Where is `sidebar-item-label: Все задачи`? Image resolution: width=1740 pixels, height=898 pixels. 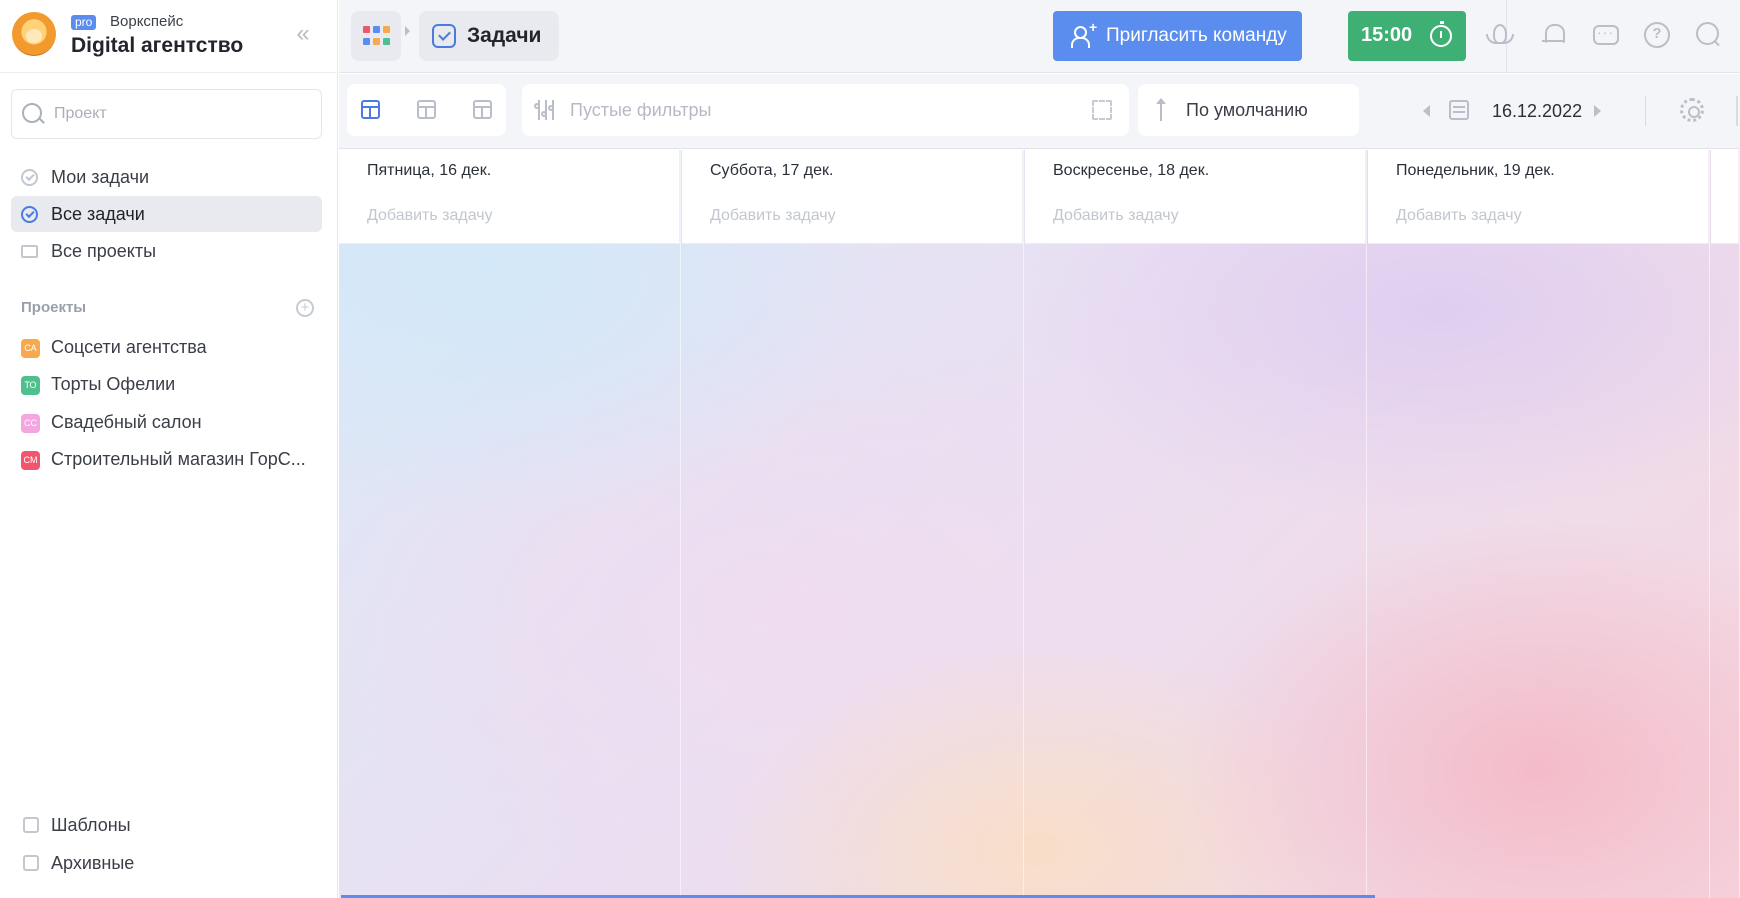 sidebar-item-label: Все задачи is located at coordinates (98, 214).